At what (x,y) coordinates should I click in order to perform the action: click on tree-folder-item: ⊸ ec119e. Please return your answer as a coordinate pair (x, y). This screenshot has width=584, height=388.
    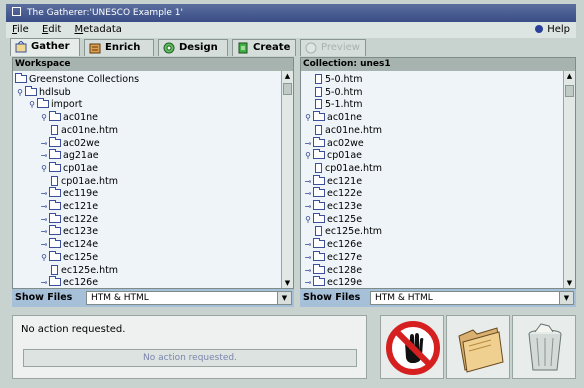
    Looking at the image, I should click on (68, 193).